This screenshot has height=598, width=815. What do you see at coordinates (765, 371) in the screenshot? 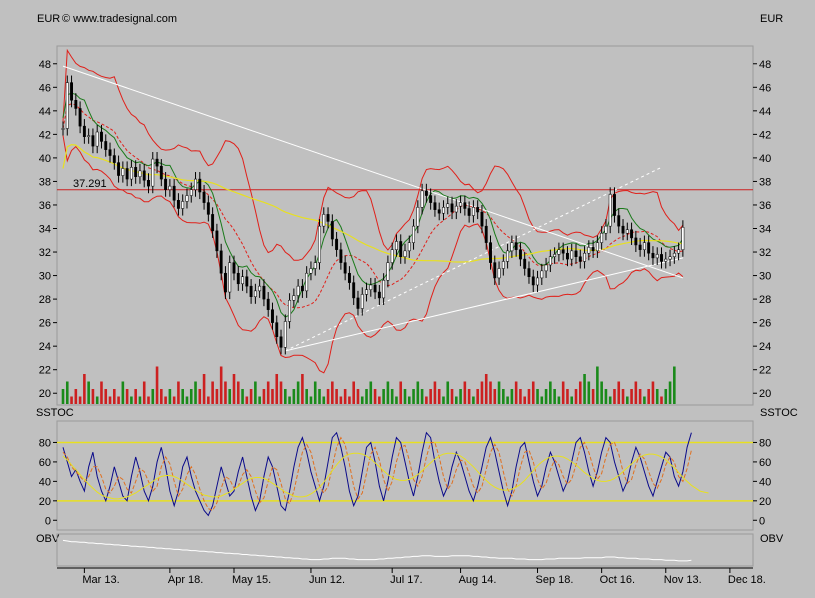
I see `price-tick-label-right: 22` at bounding box center [765, 371].